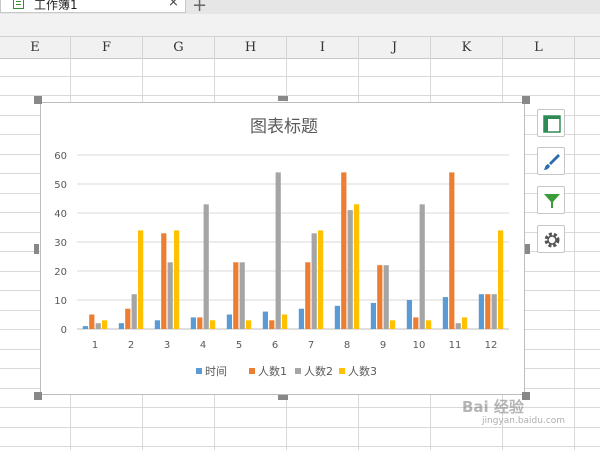  I want to click on x-tick-label: 5, so click(239, 345).